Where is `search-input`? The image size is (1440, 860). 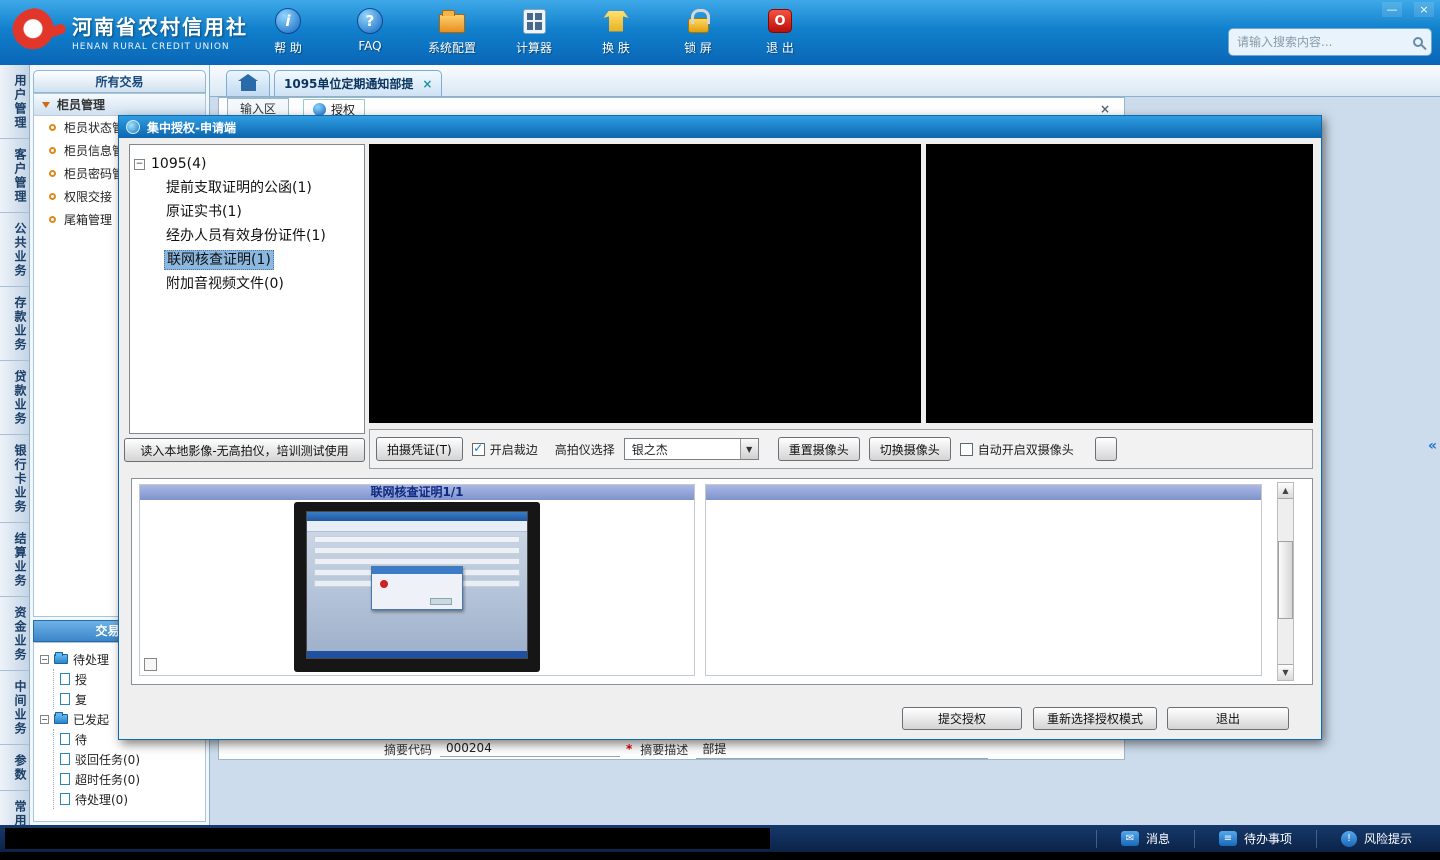 search-input is located at coordinates (1325, 42).